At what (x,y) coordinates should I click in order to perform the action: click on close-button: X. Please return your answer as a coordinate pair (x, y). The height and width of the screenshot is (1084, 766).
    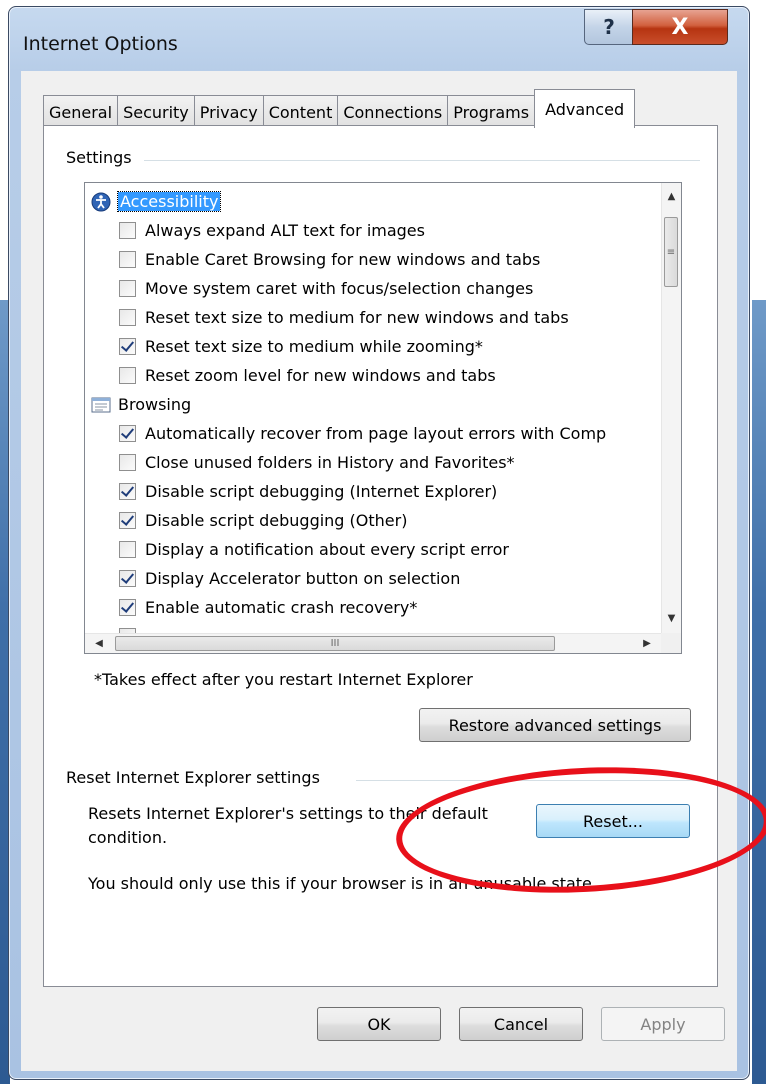
    Looking at the image, I should click on (680, 27).